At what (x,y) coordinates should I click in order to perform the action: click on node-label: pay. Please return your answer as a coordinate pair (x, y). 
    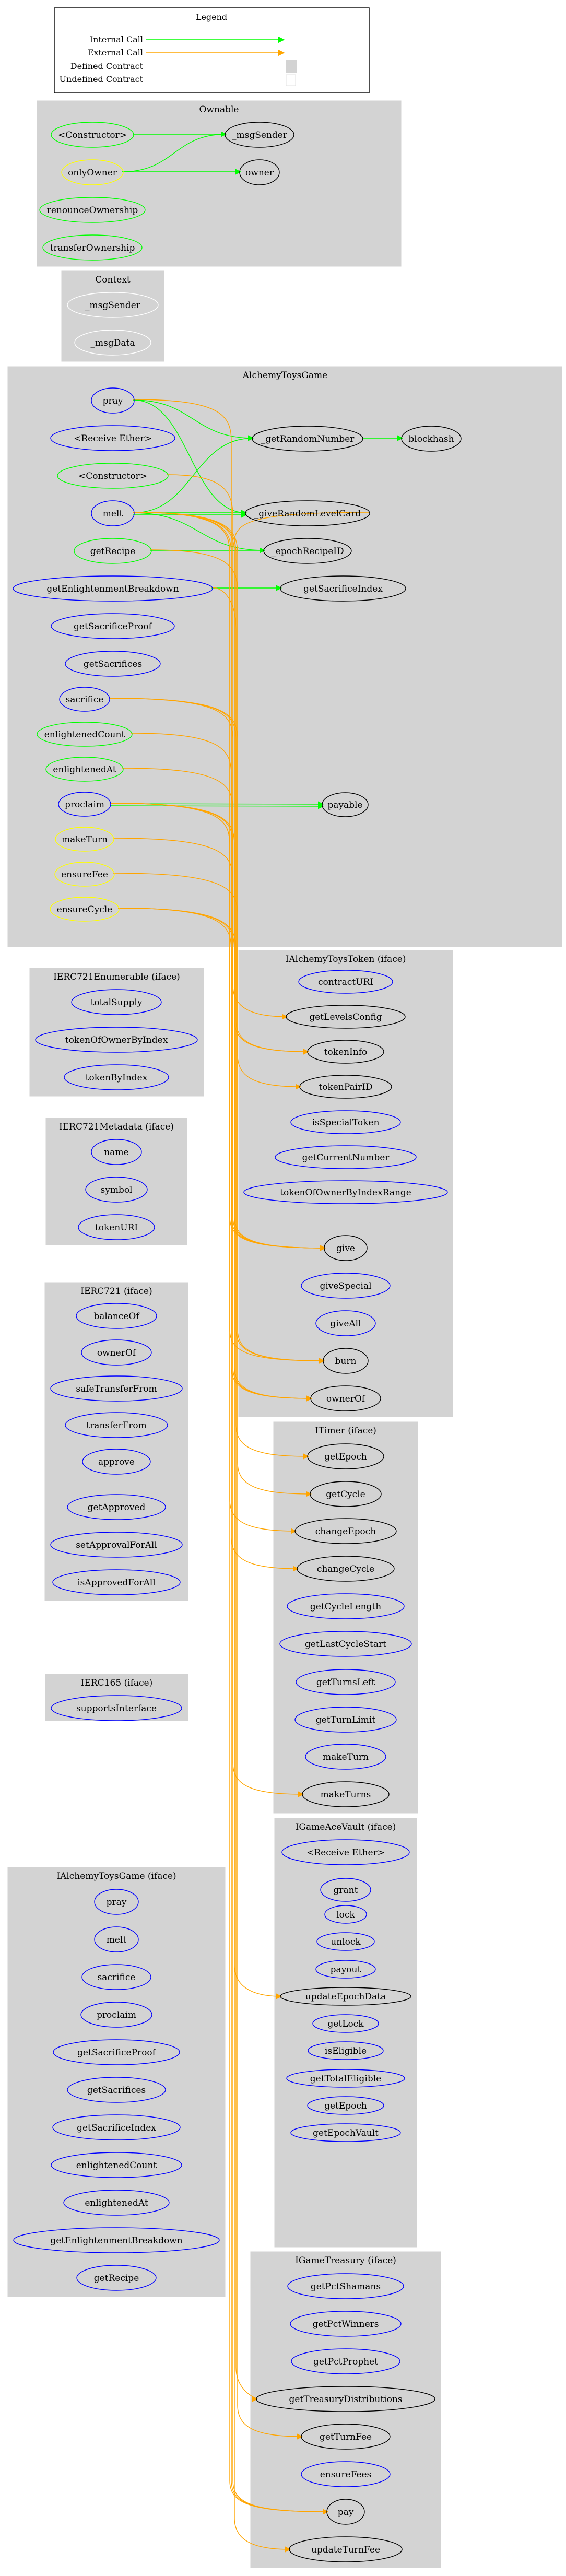
    Looking at the image, I should click on (346, 2512).